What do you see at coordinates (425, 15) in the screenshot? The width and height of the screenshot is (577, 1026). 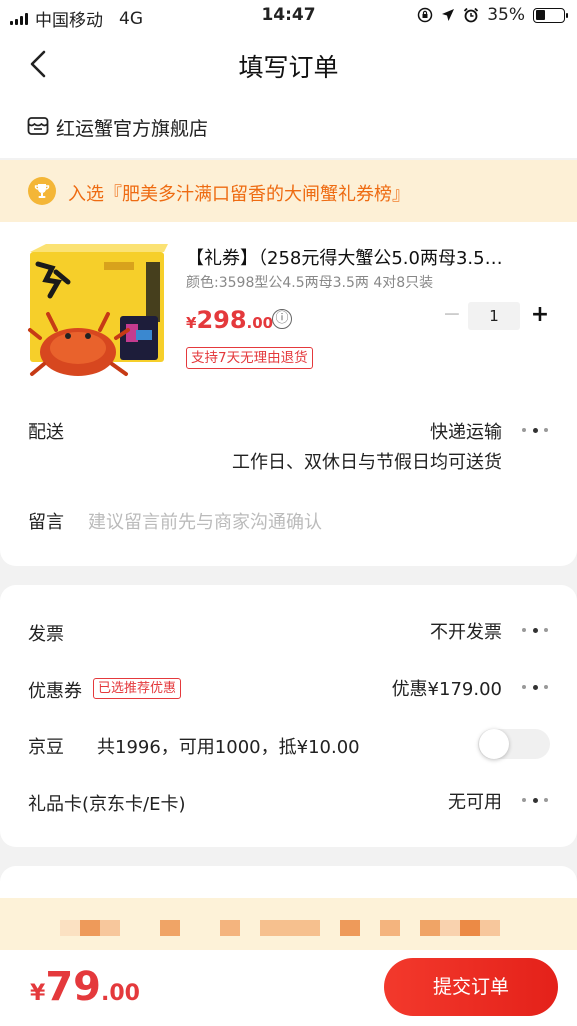 I see `rotation-lock-icon` at bounding box center [425, 15].